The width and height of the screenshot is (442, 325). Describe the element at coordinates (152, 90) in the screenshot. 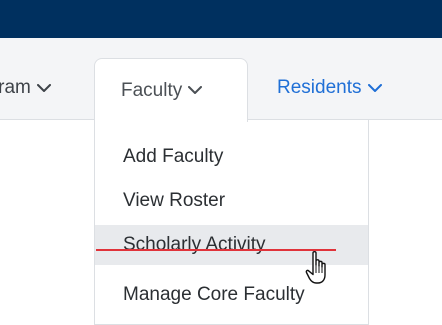

I see `nav-item-faculty-label: Faculty` at that location.